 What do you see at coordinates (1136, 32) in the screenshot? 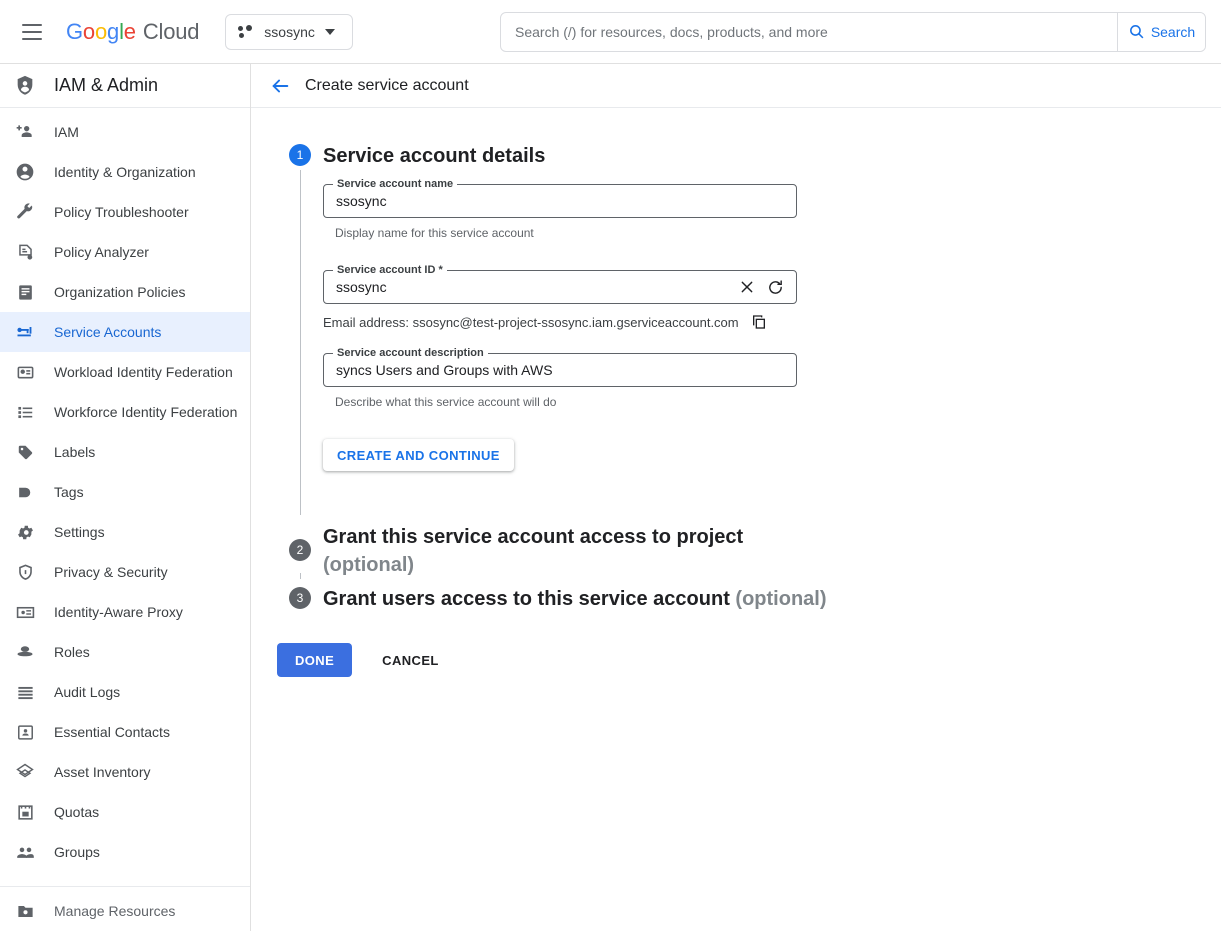
I see `search-icon` at bounding box center [1136, 32].